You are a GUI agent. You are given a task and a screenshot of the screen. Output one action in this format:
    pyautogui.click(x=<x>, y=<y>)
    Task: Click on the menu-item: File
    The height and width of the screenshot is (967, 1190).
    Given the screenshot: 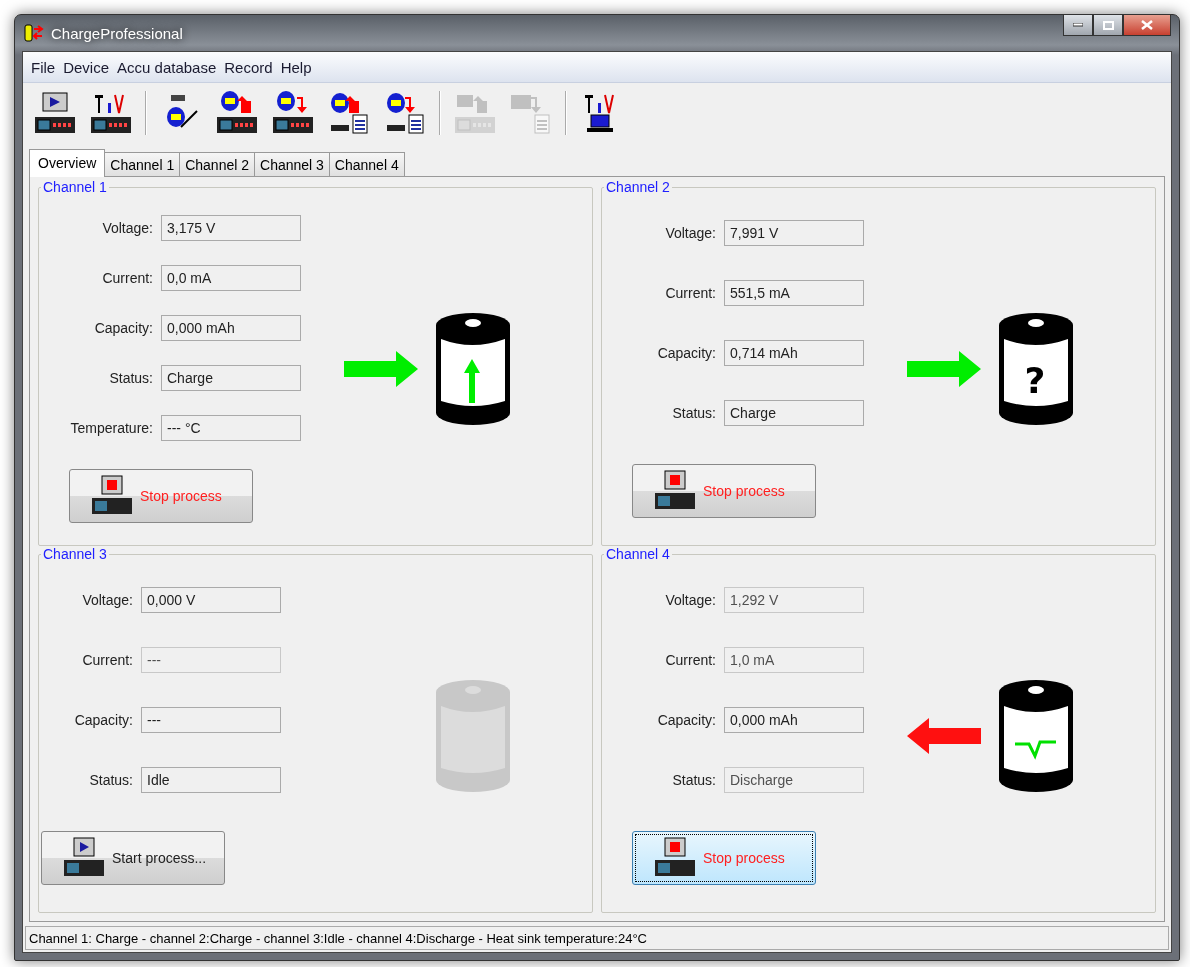 What is the action you would take?
    pyautogui.click(x=43, y=67)
    